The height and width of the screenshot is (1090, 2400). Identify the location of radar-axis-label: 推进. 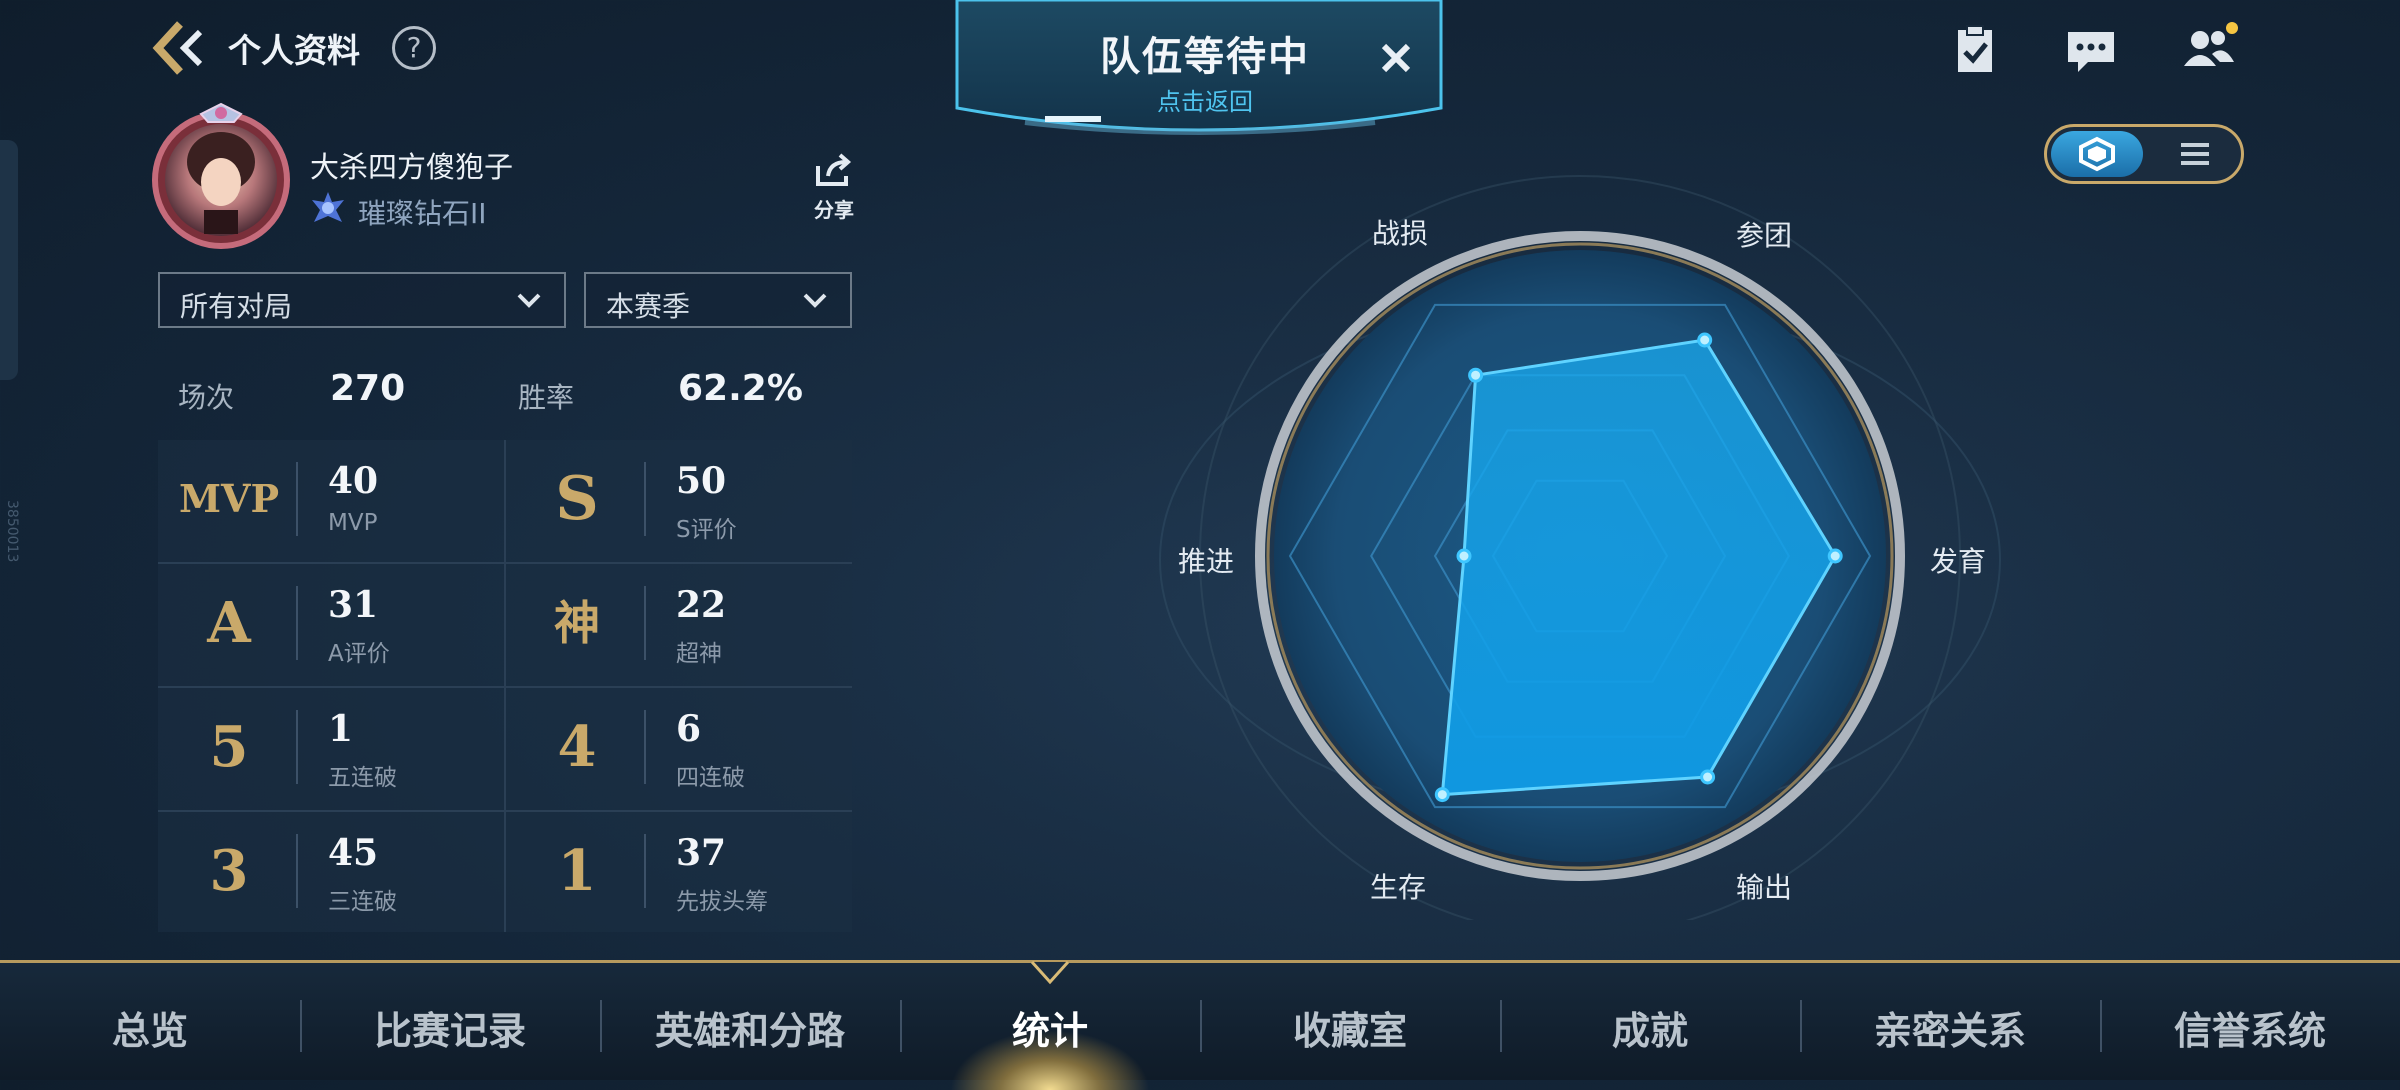
(1206, 561).